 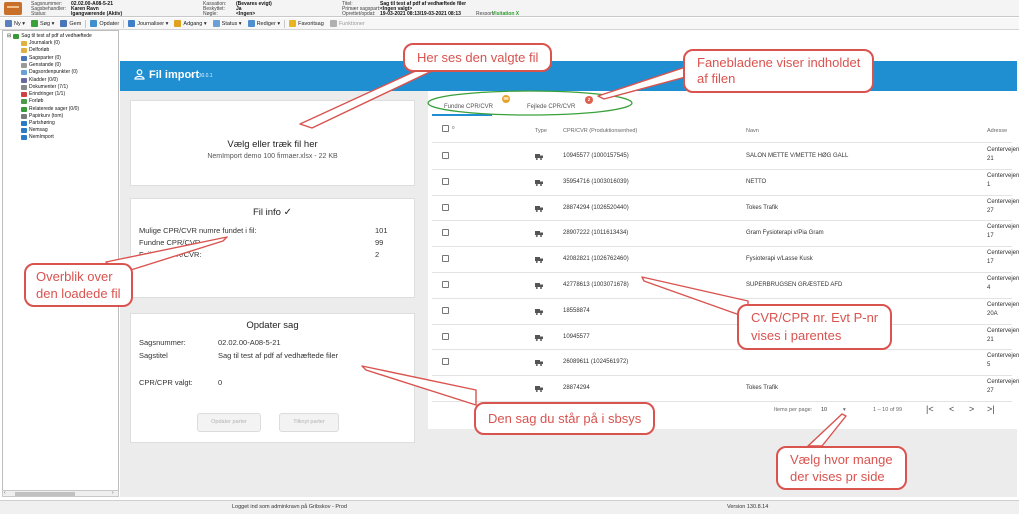 I want to click on cpr-cvr-cell: 26089611 (1024561972), so click(x=596, y=362).